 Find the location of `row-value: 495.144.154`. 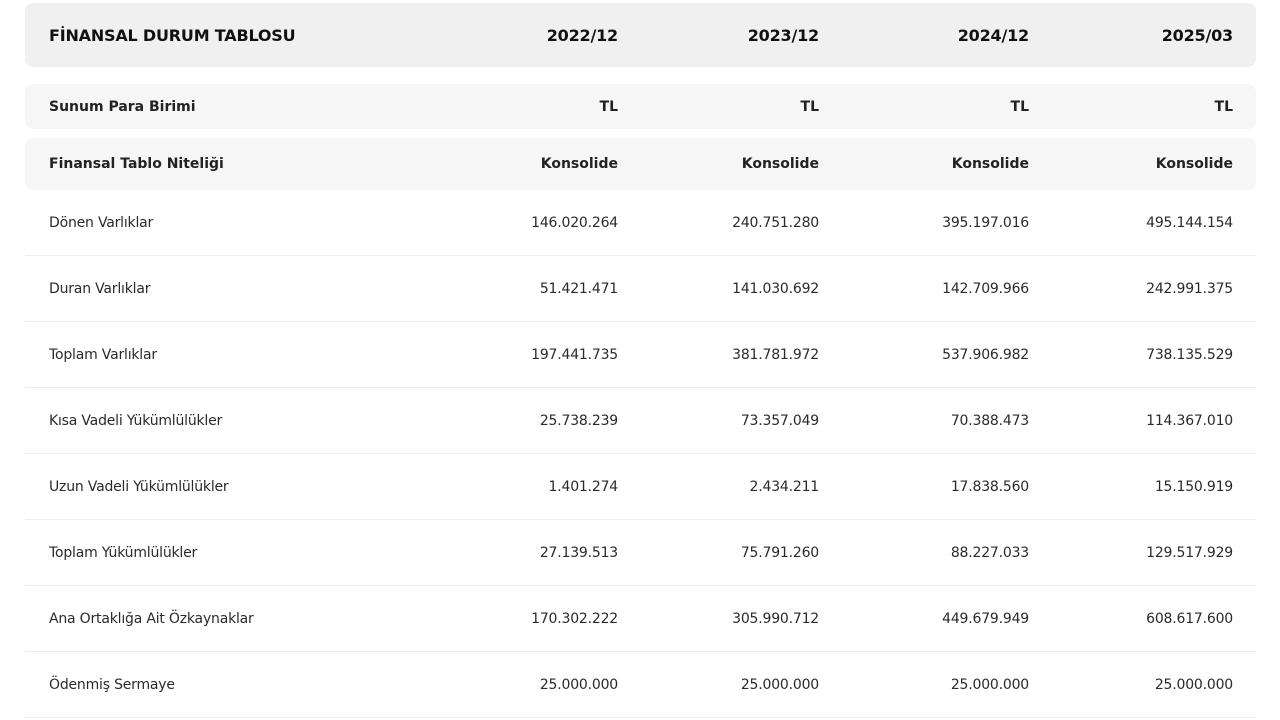

row-value: 495.144.154 is located at coordinates (1189, 222).